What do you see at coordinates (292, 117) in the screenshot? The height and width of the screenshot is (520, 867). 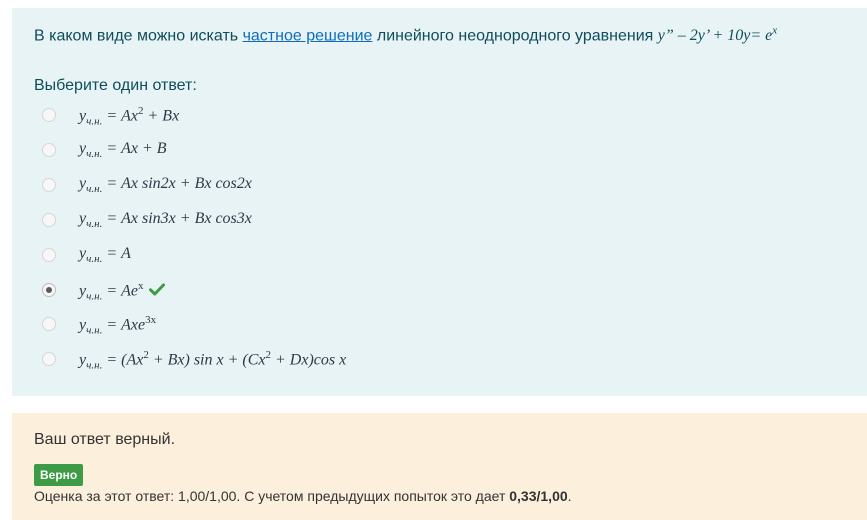 I see `answer-option-1: yч.н. = Ax2 + Bx` at bounding box center [292, 117].